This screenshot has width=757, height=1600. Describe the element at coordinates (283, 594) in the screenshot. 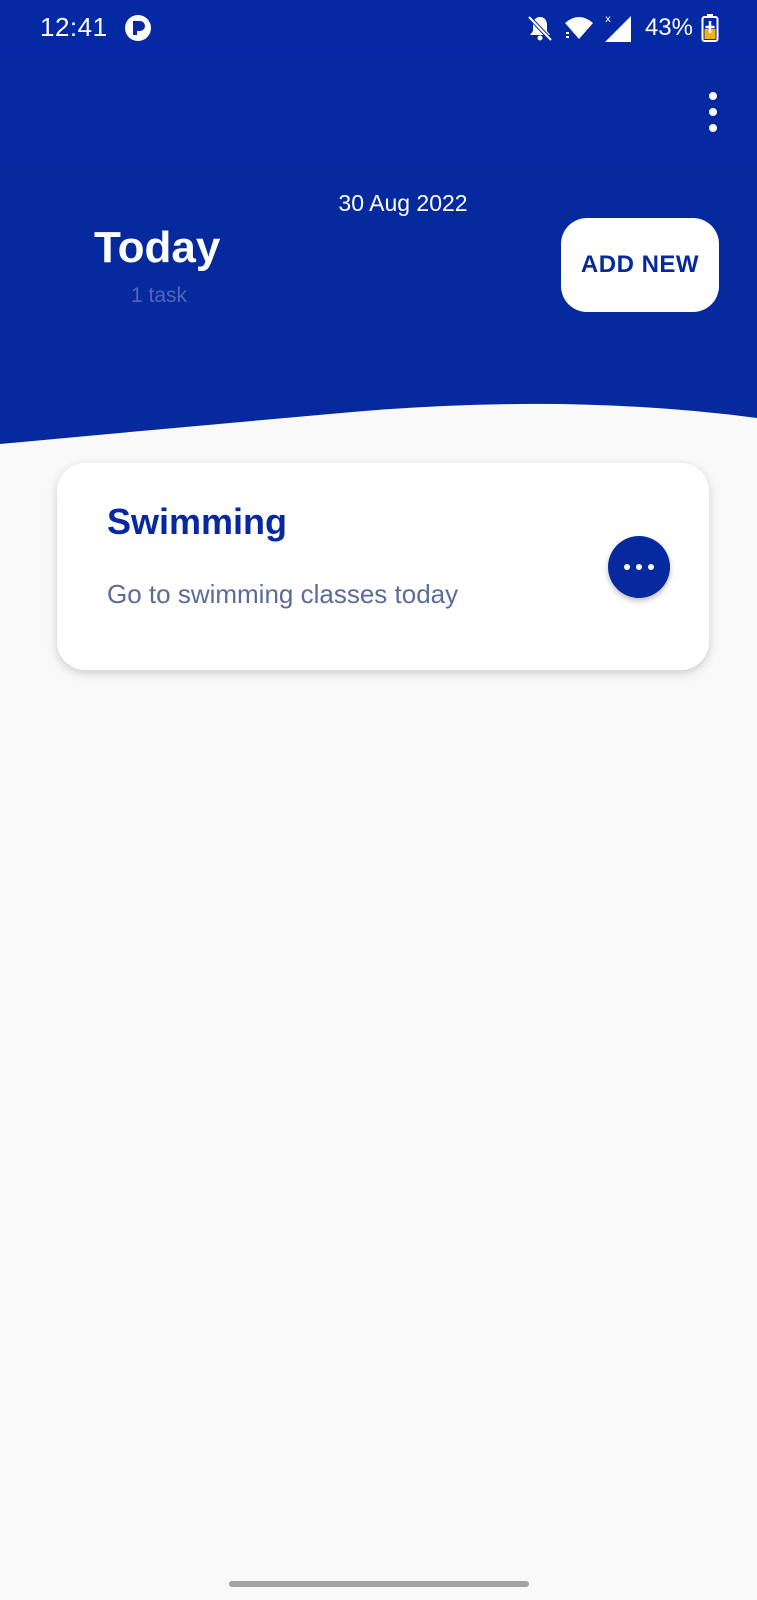

I see `task-description: Go to swimming classes today` at that location.